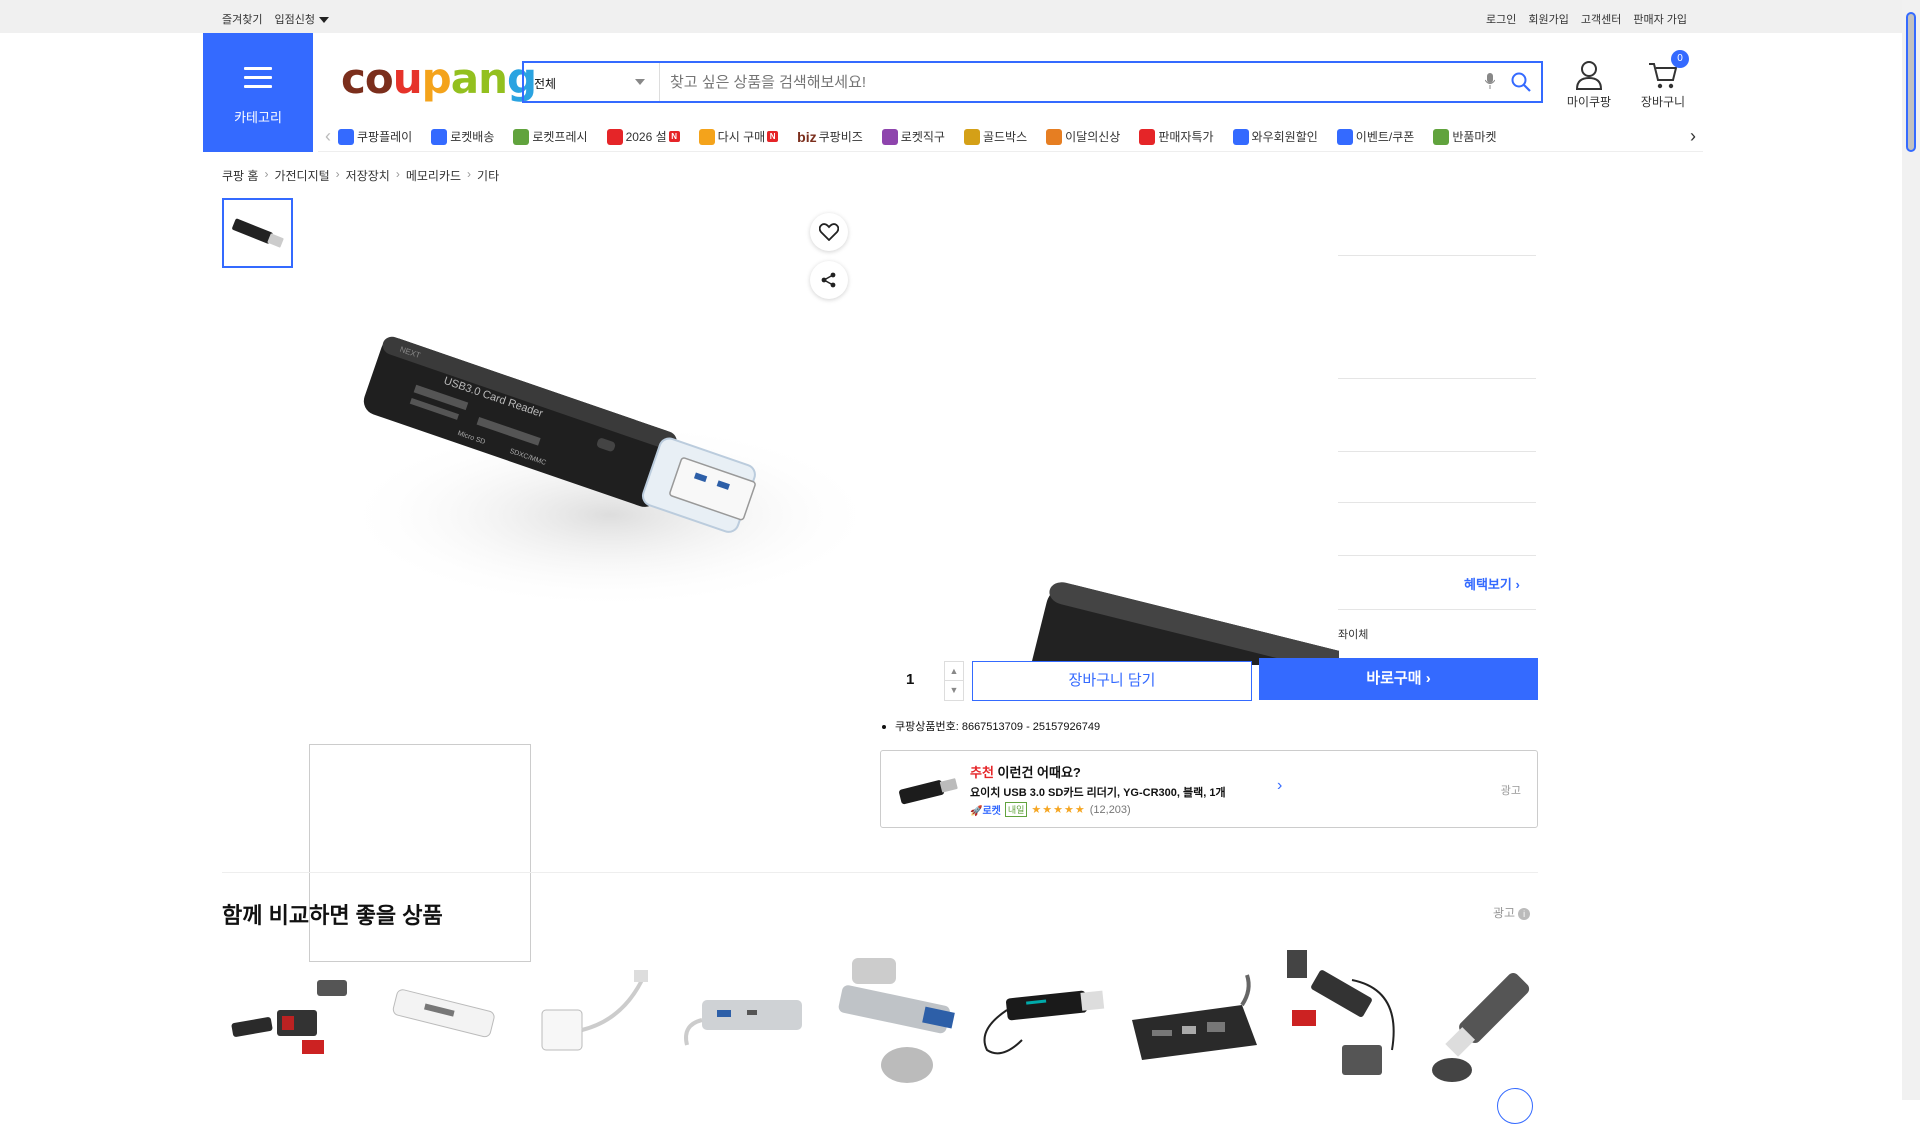 This screenshot has height=1124, width=1920. I want to click on recommended-product-meta: 🚀로켓 내일 ★★★★★ (12,203), so click(1050, 809).